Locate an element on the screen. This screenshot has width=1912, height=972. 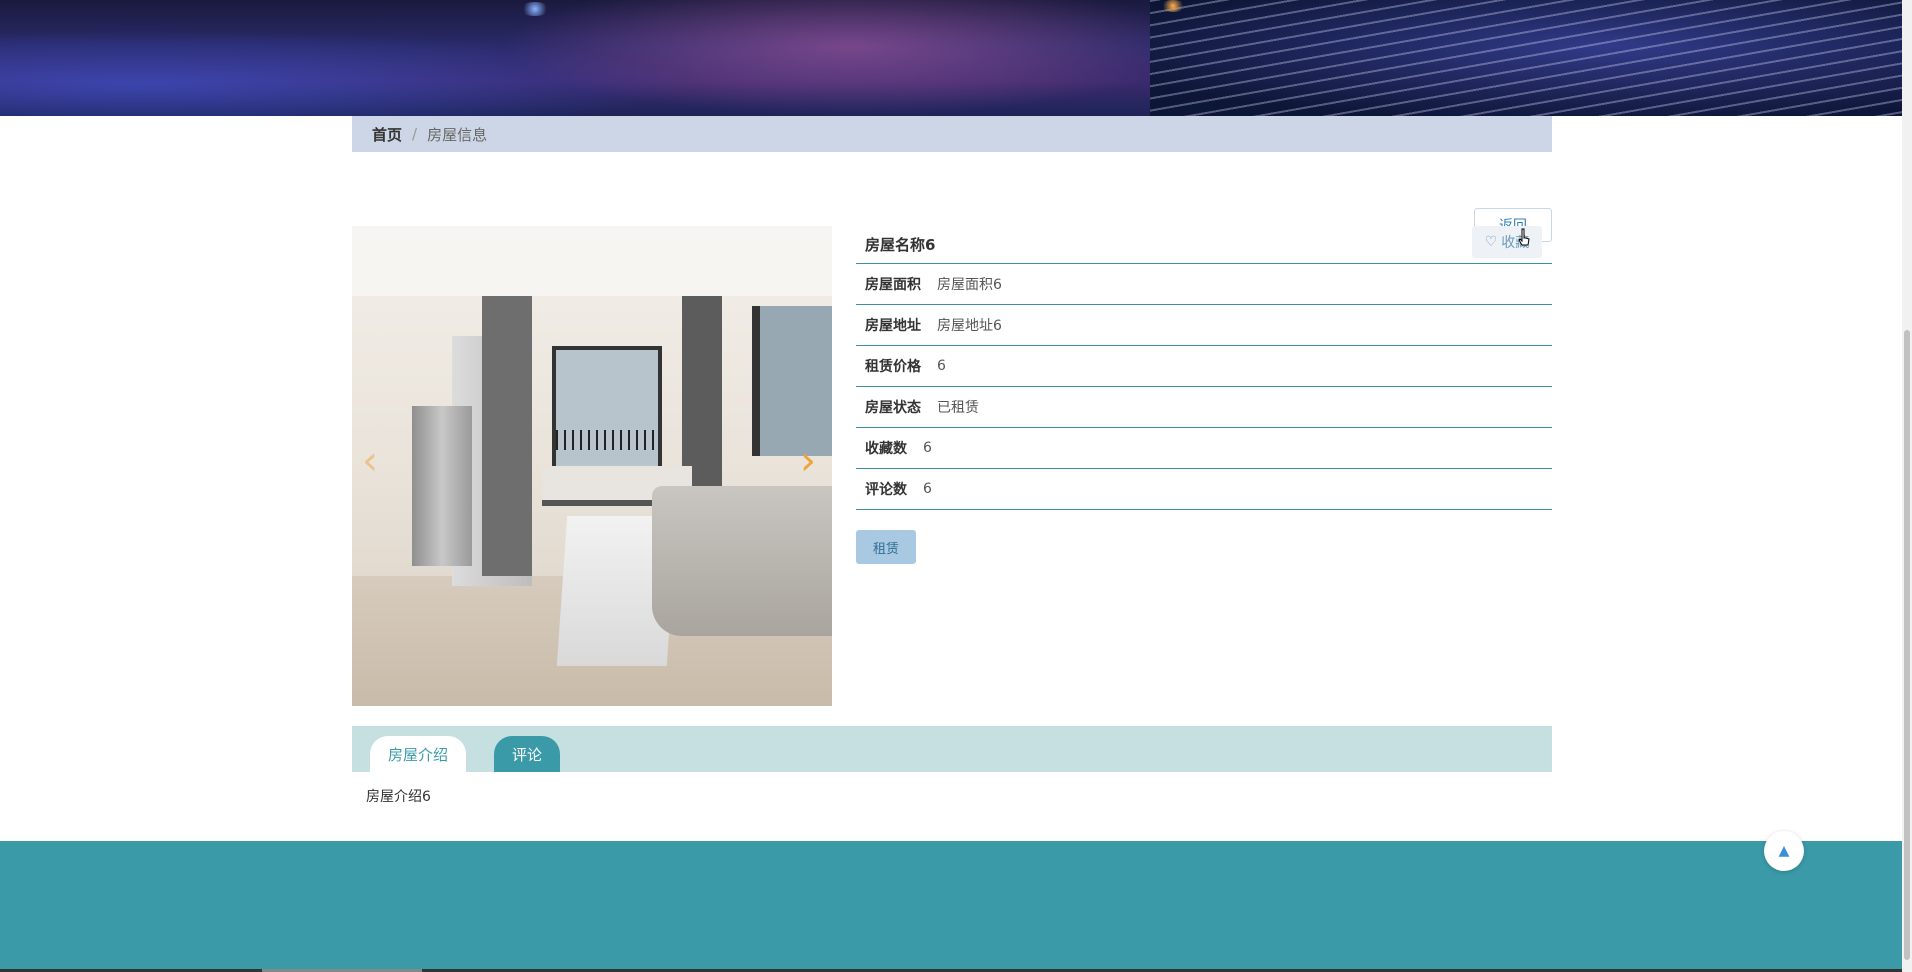
heart-icon: ♡ is located at coordinates (1491, 242).